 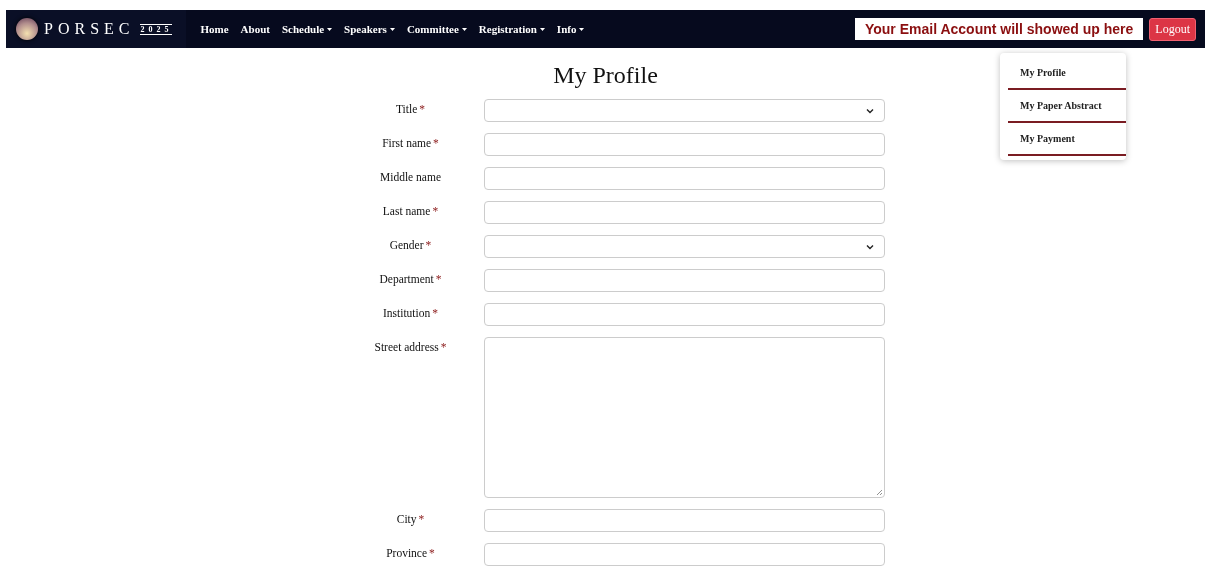 What do you see at coordinates (410, 553) in the screenshot?
I see `field-label: Province *` at bounding box center [410, 553].